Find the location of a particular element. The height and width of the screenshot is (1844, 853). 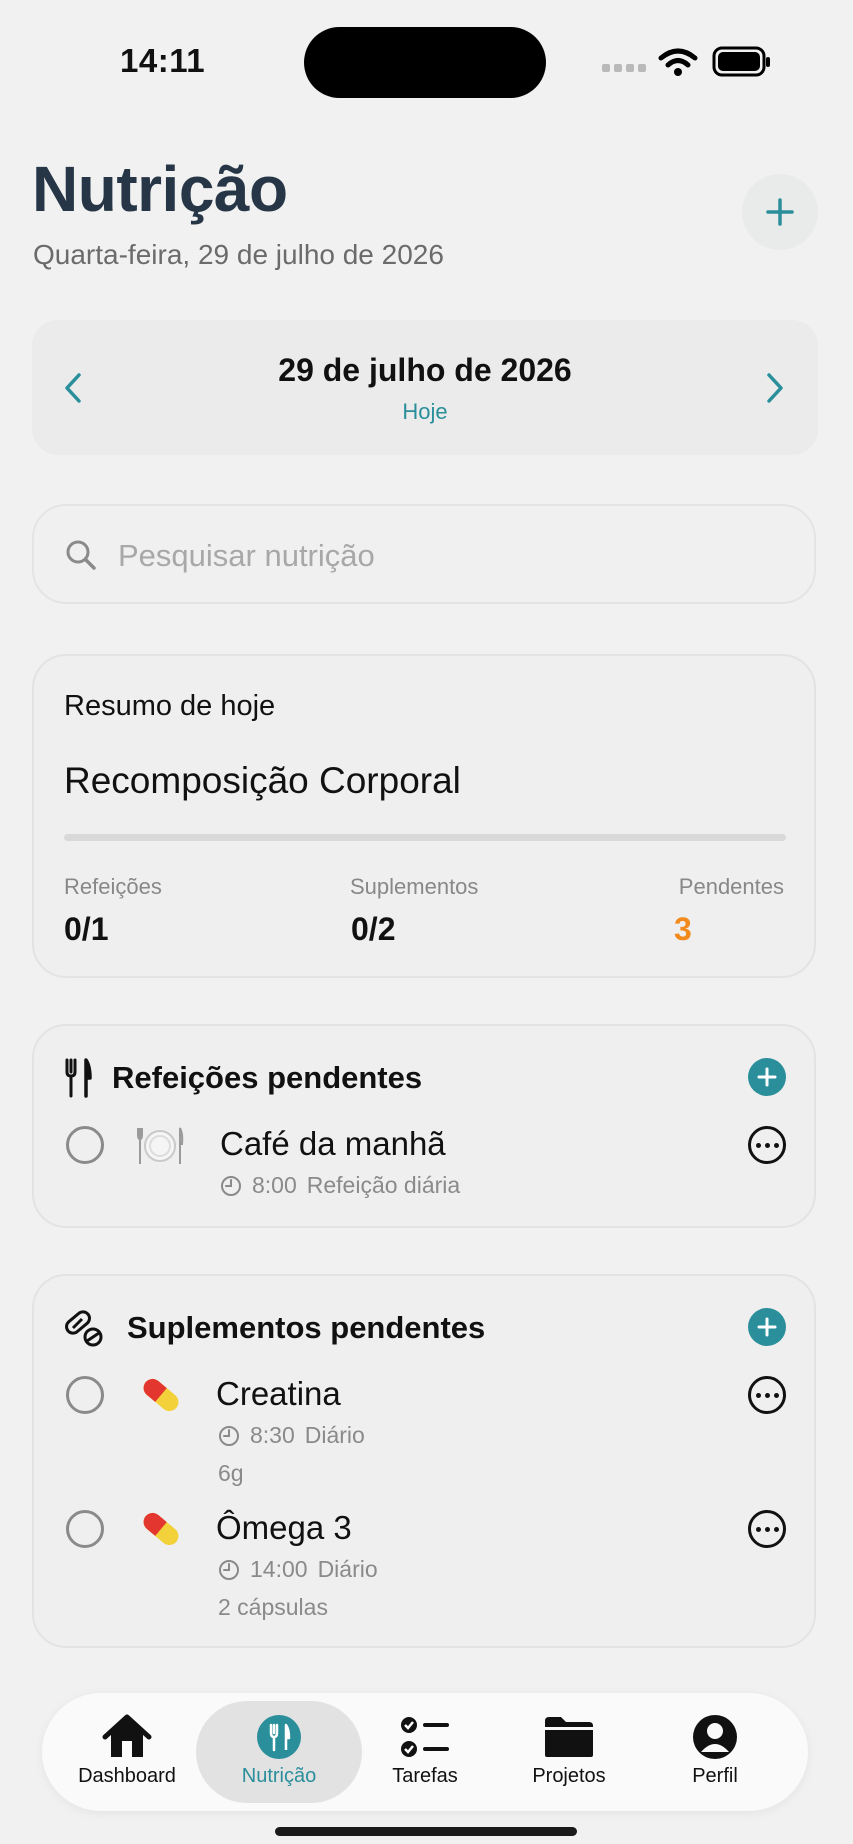

folder-icon is located at coordinates (569, 1737).